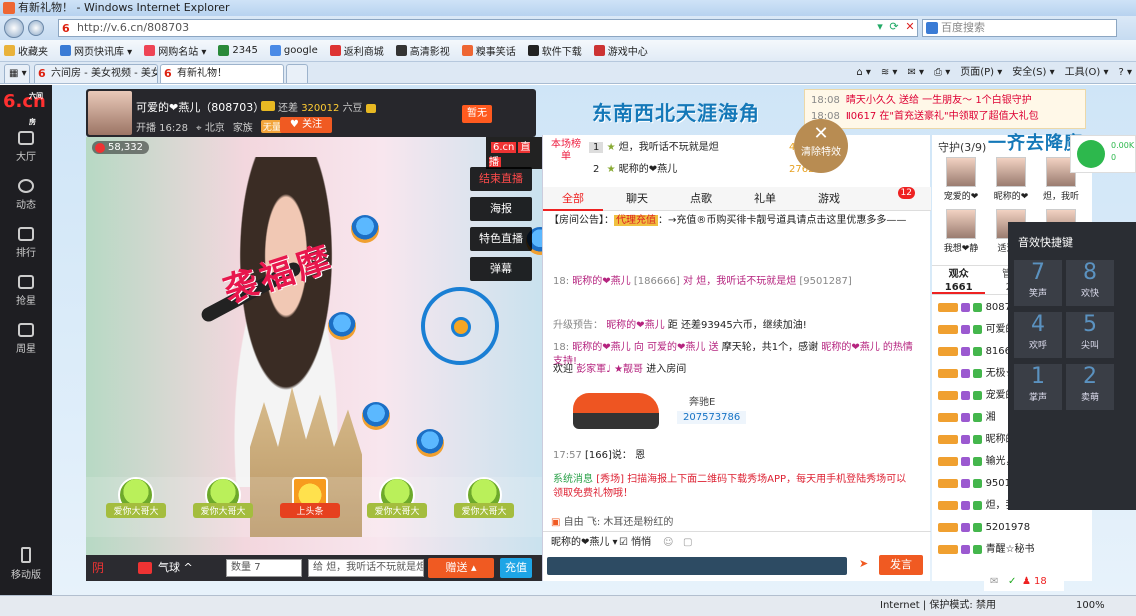 Image resolution: width=1136 pixels, height=616 pixels. I want to click on tab-all: 全部, so click(573, 199).